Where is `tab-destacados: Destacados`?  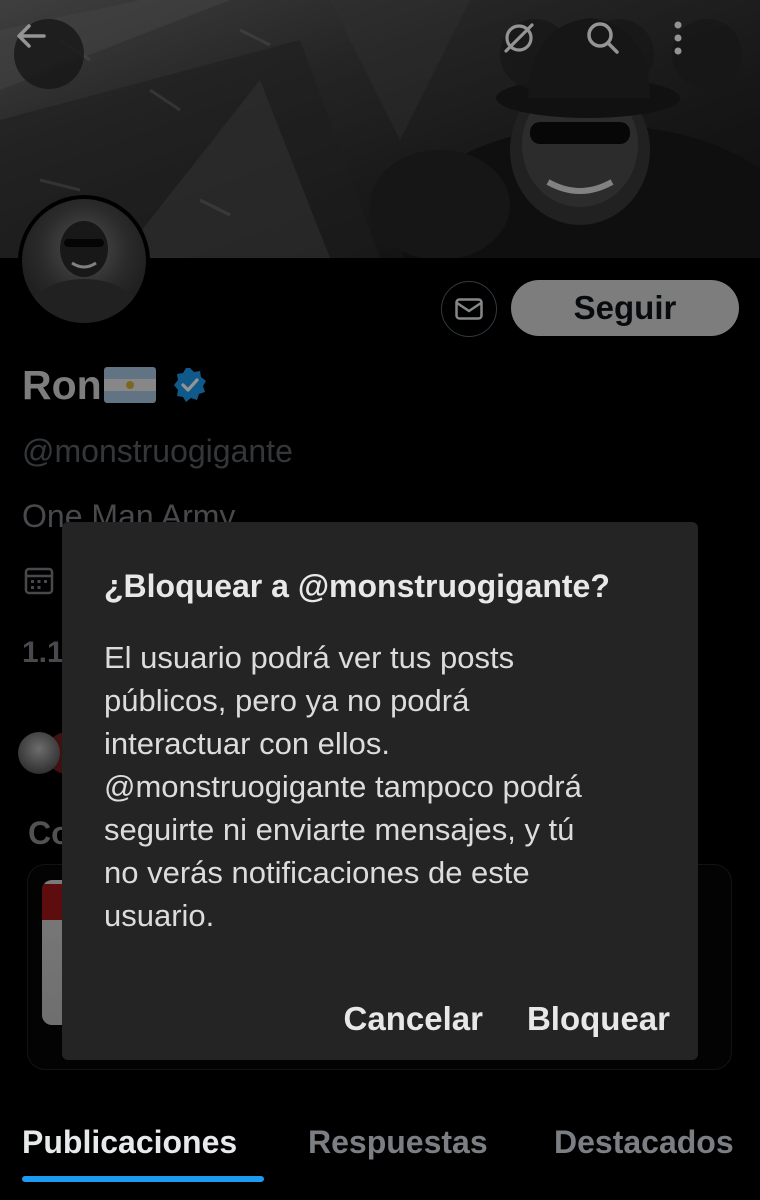 tab-destacados: Destacados is located at coordinates (644, 1142).